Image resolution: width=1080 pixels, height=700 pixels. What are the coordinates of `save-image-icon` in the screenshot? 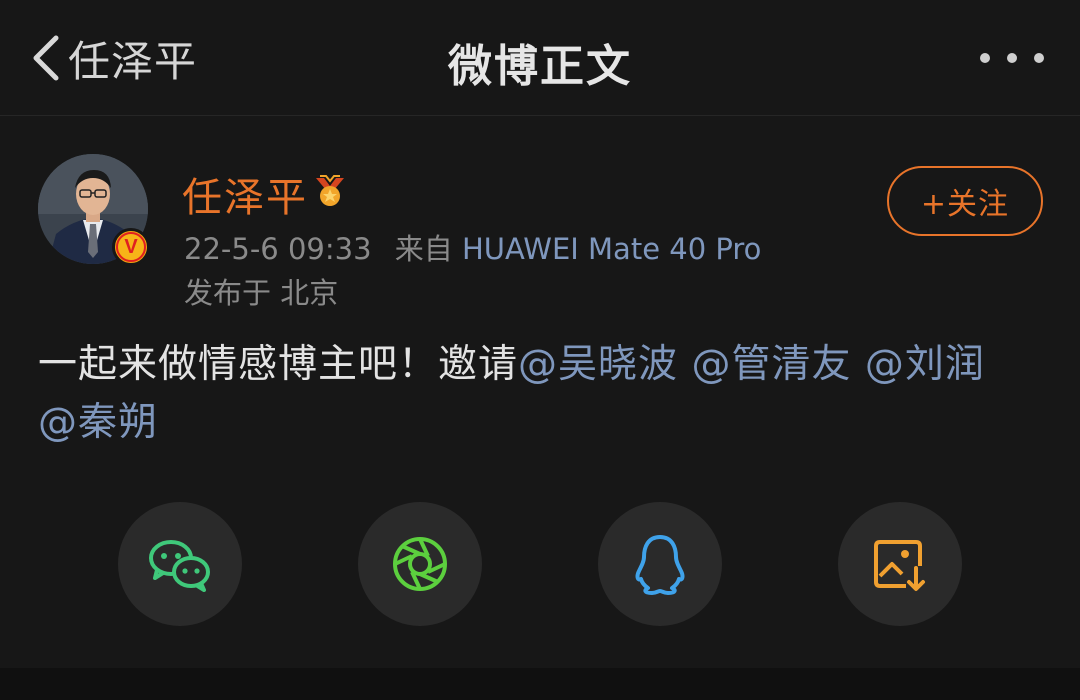 It's located at (899, 565).